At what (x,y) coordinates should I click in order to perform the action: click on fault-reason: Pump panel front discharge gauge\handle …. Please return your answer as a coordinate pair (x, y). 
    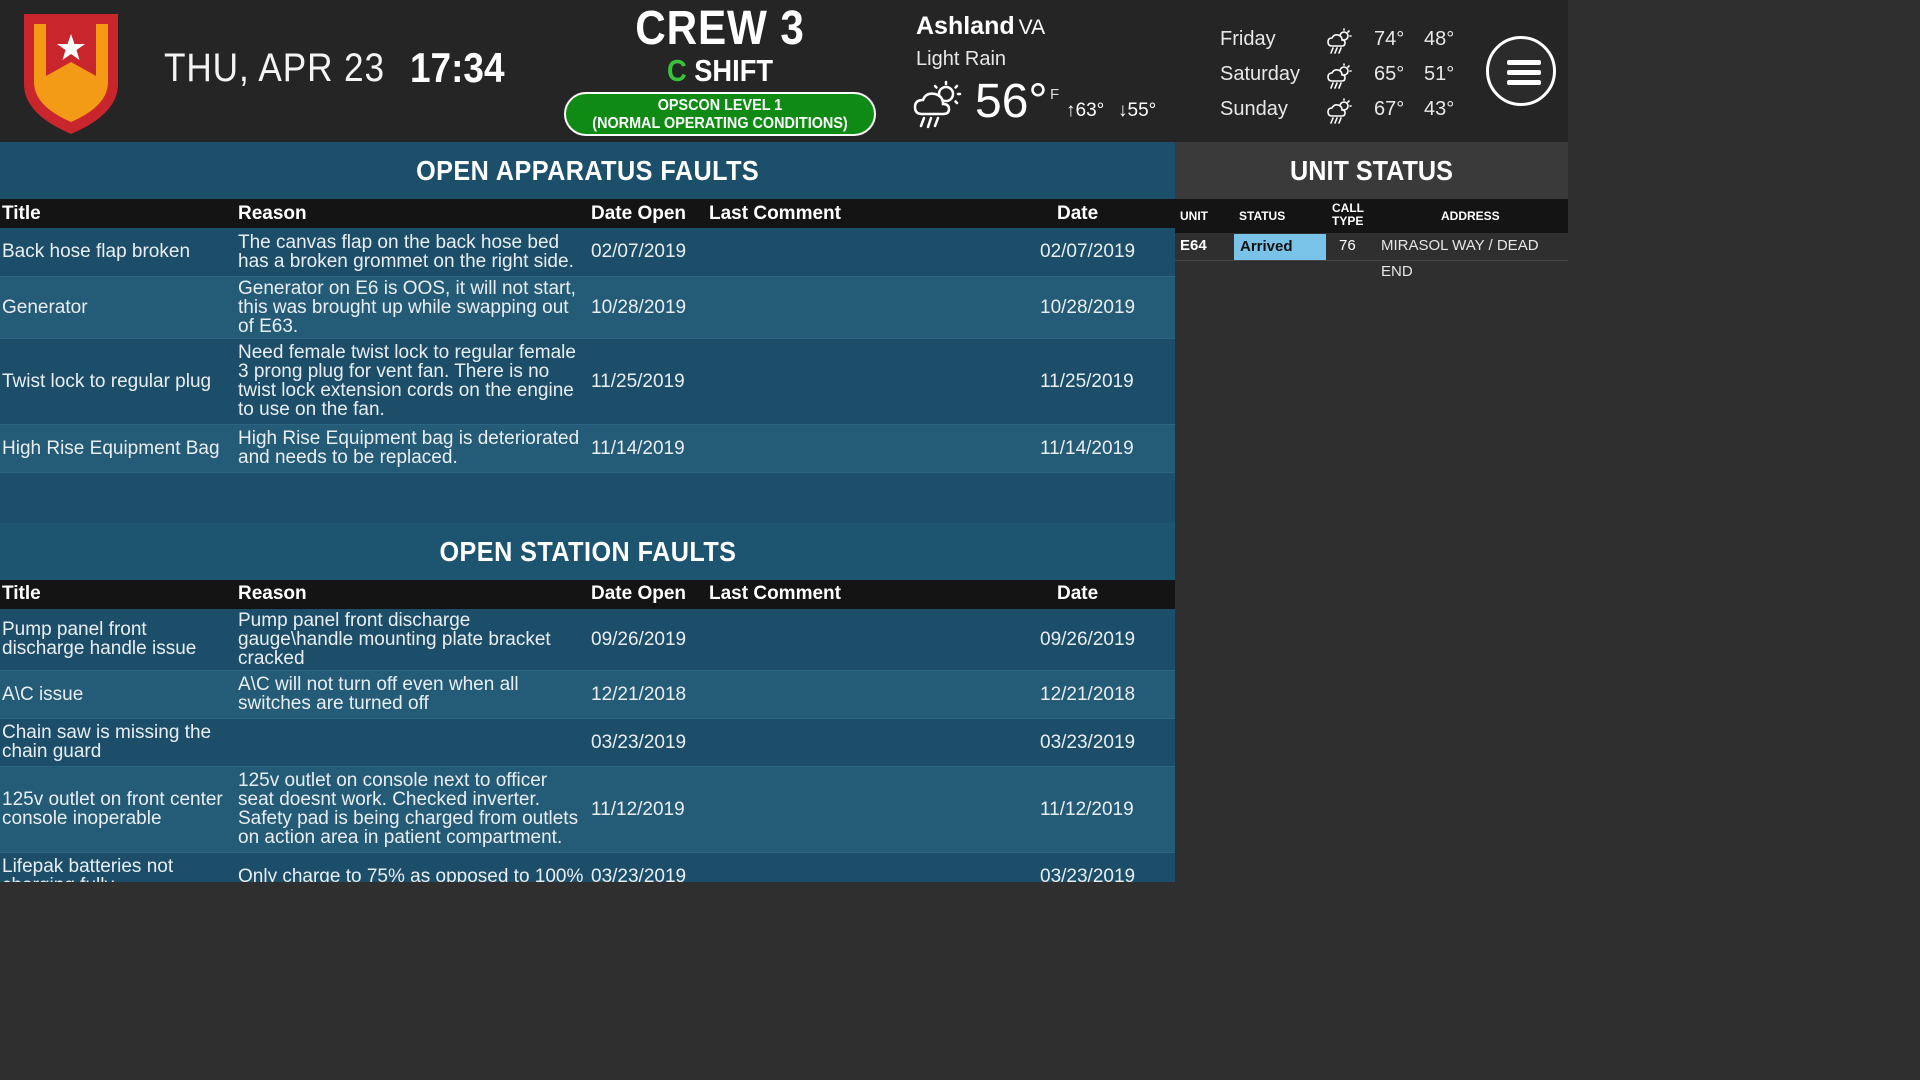
    Looking at the image, I should click on (412, 639).